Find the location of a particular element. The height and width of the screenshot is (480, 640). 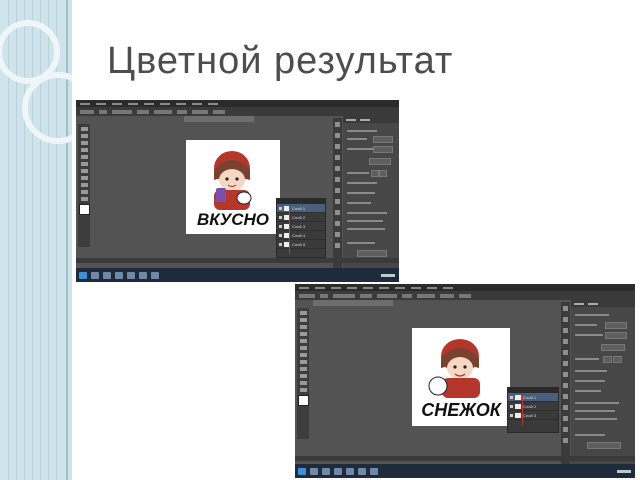

character-illustration is located at coordinates (233, 180).